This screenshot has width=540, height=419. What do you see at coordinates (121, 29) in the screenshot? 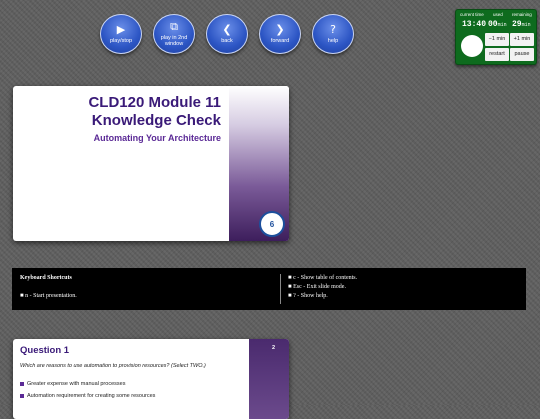
I see `play-icon: ▶` at bounding box center [121, 29].